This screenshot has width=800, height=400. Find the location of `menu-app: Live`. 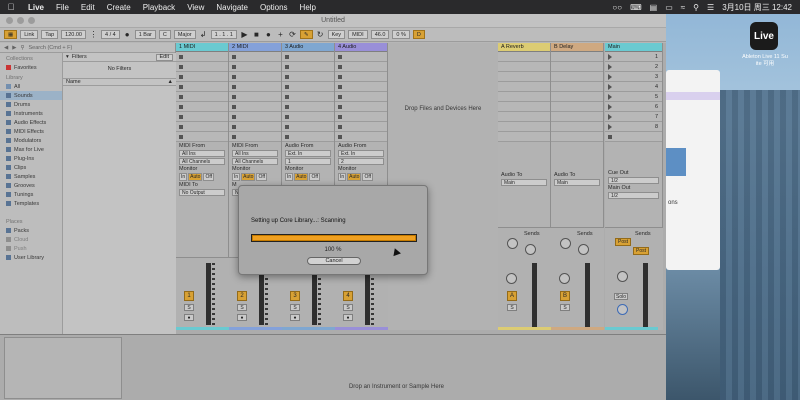

menu-app: Live is located at coordinates (36, 7).